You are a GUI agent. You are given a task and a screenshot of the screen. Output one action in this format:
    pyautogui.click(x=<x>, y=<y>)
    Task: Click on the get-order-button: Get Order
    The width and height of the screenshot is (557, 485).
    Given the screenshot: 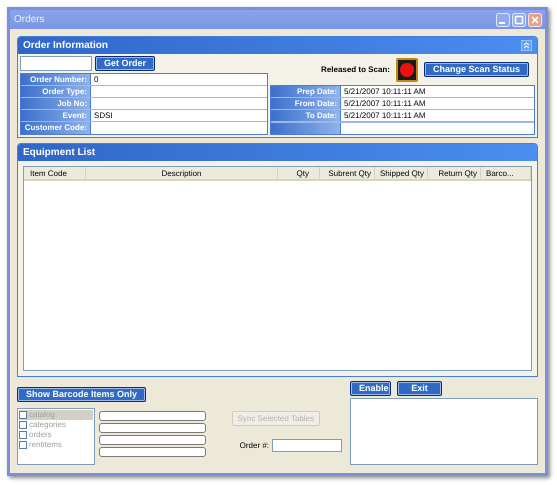 What is the action you would take?
    pyautogui.click(x=125, y=63)
    